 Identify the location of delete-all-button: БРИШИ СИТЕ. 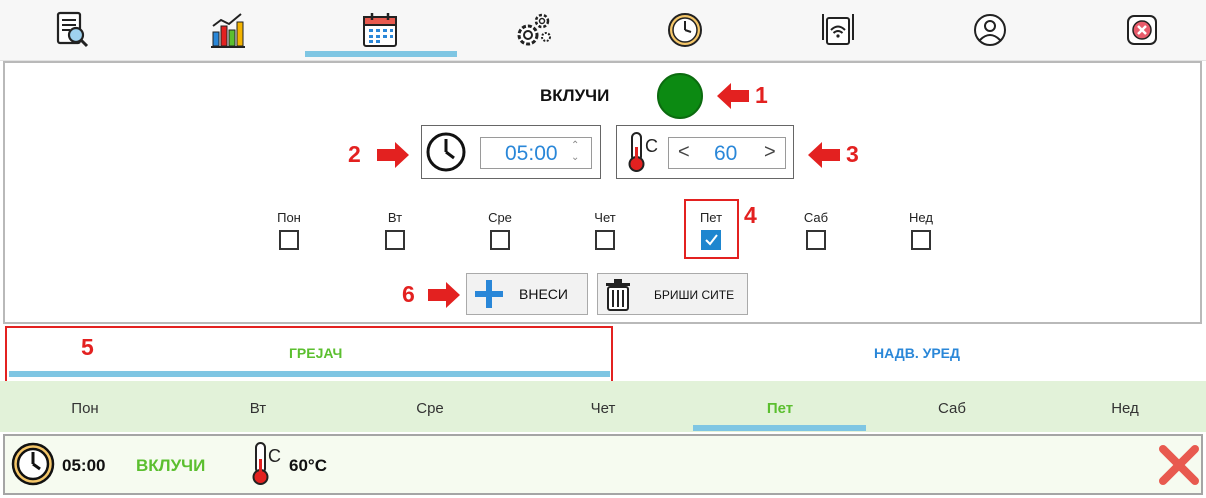
(672, 294).